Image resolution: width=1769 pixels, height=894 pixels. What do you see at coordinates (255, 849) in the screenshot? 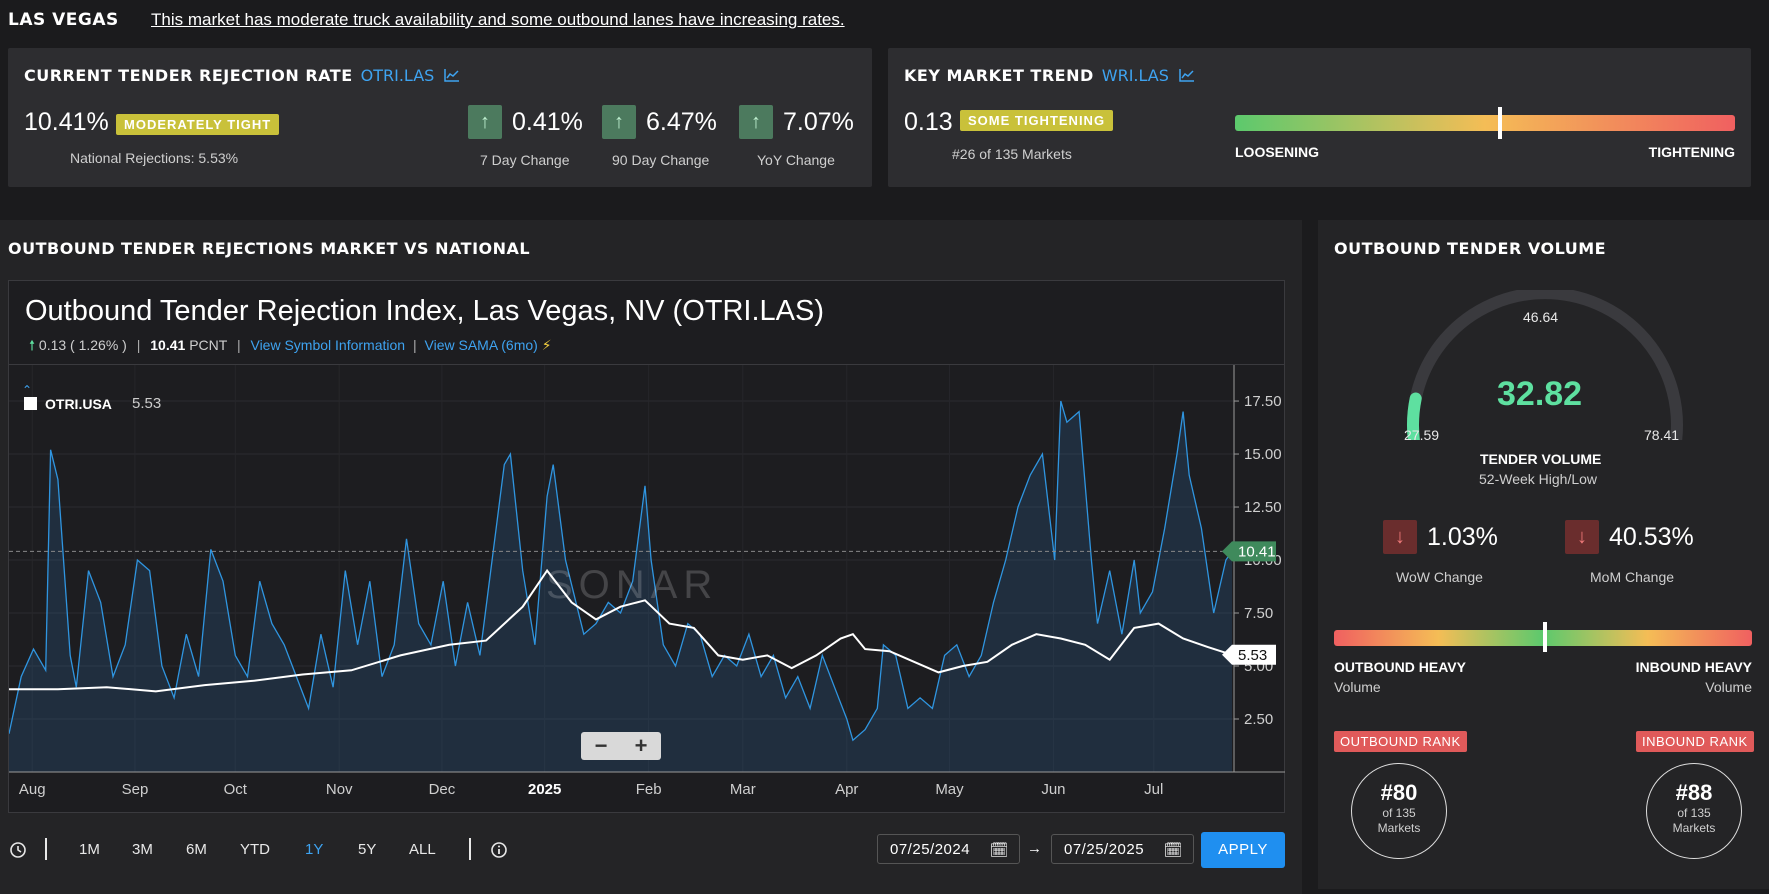
I see `range-ytd-button: YTD` at bounding box center [255, 849].